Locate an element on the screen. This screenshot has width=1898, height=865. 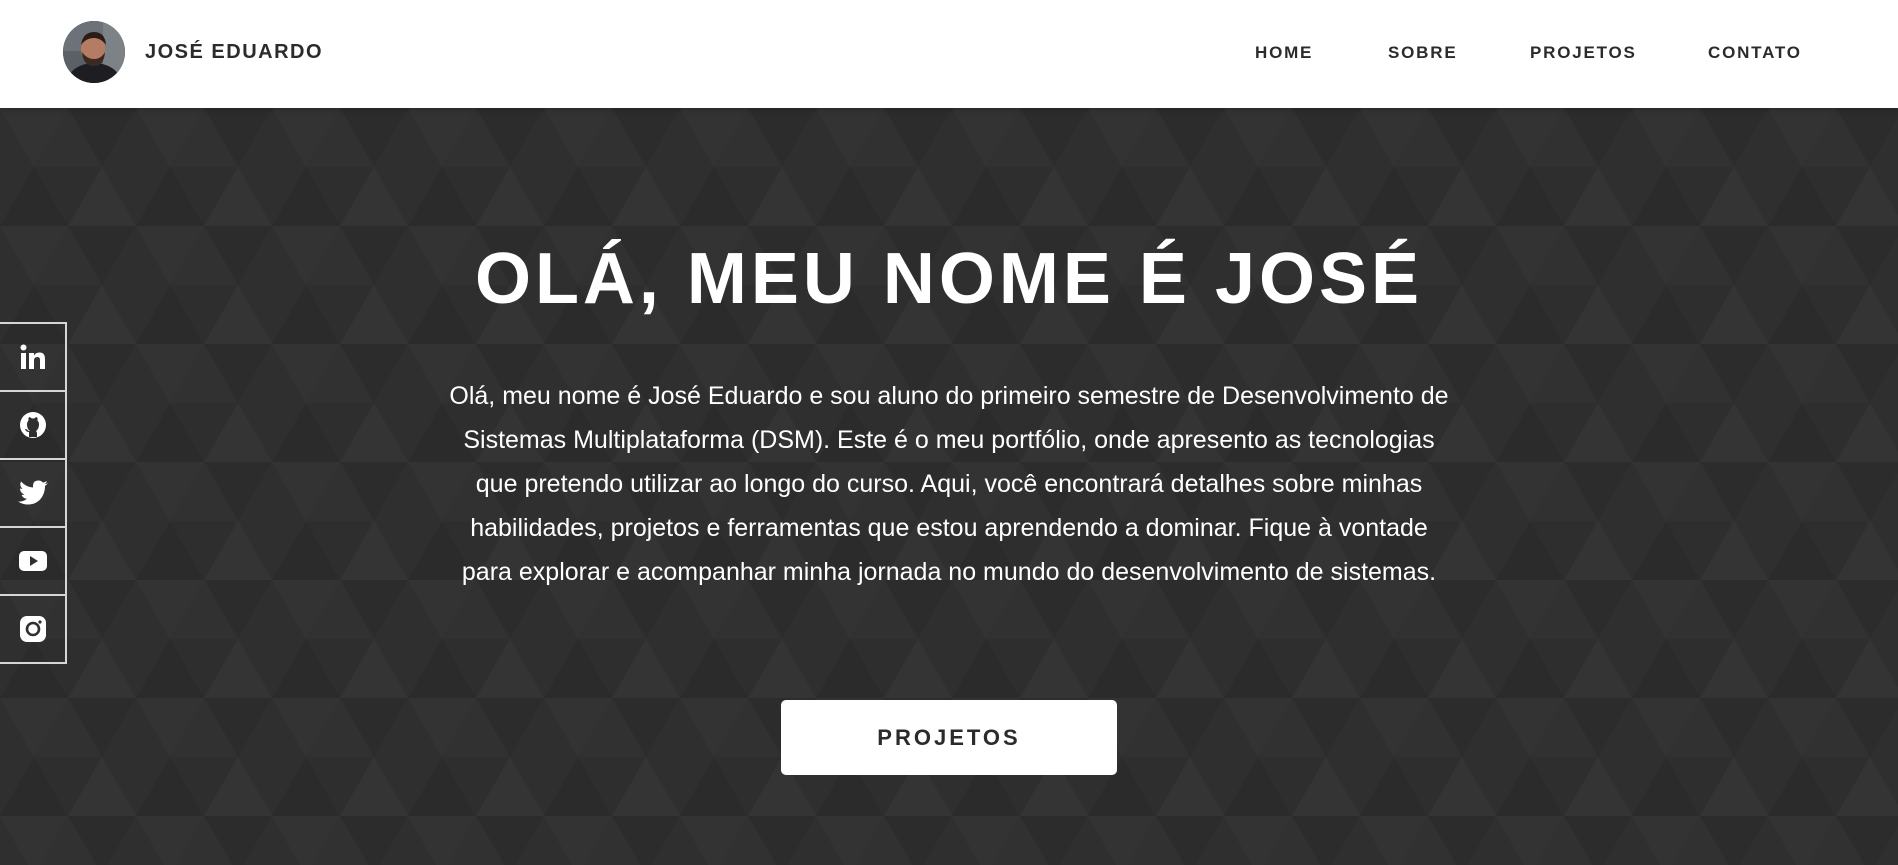
social-twitter-link is located at coordinates (33, 493).